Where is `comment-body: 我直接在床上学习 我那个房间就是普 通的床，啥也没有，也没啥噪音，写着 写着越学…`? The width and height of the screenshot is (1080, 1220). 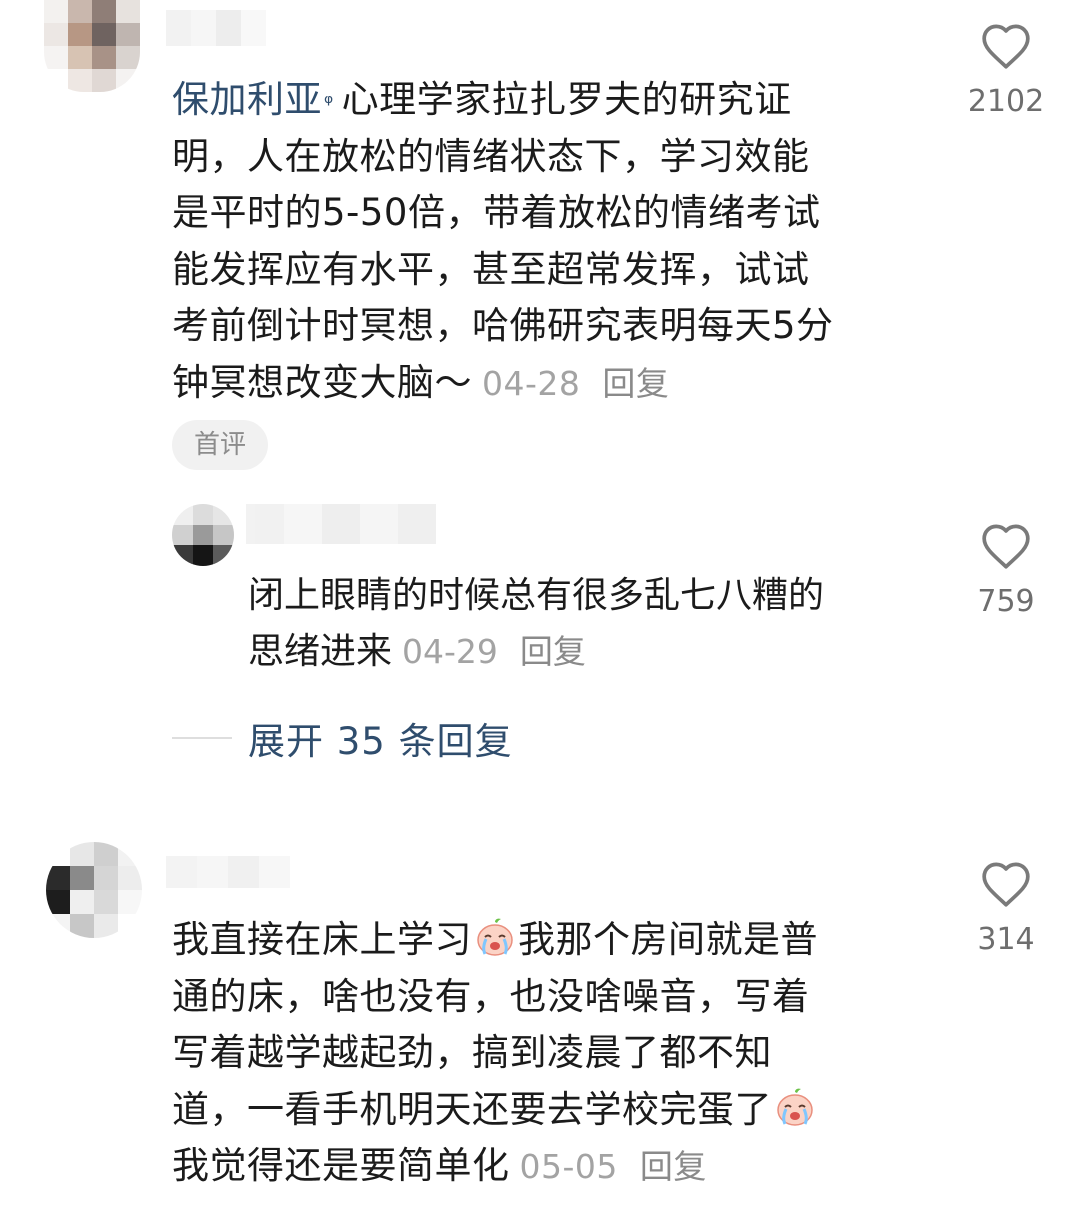 comment-body: 我直接在床上学习 我那个房间就是普 通的床，啥也没有，也没啥噪音，写着 写着越学… is located at coordinates (495, 1053).